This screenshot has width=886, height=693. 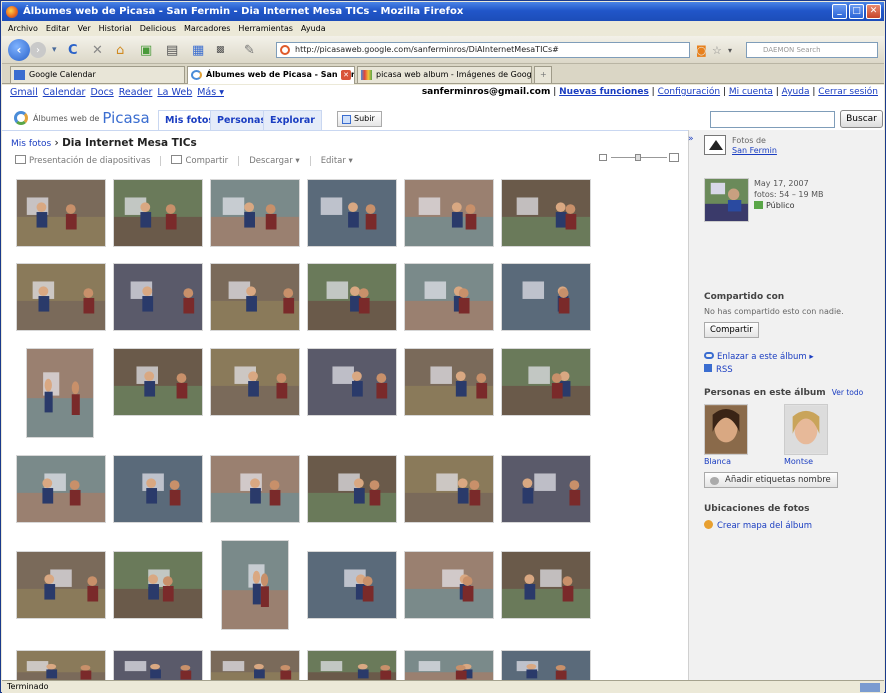 I want to click on link-signout: Cerrar sesión, so click(x=848, y=92).